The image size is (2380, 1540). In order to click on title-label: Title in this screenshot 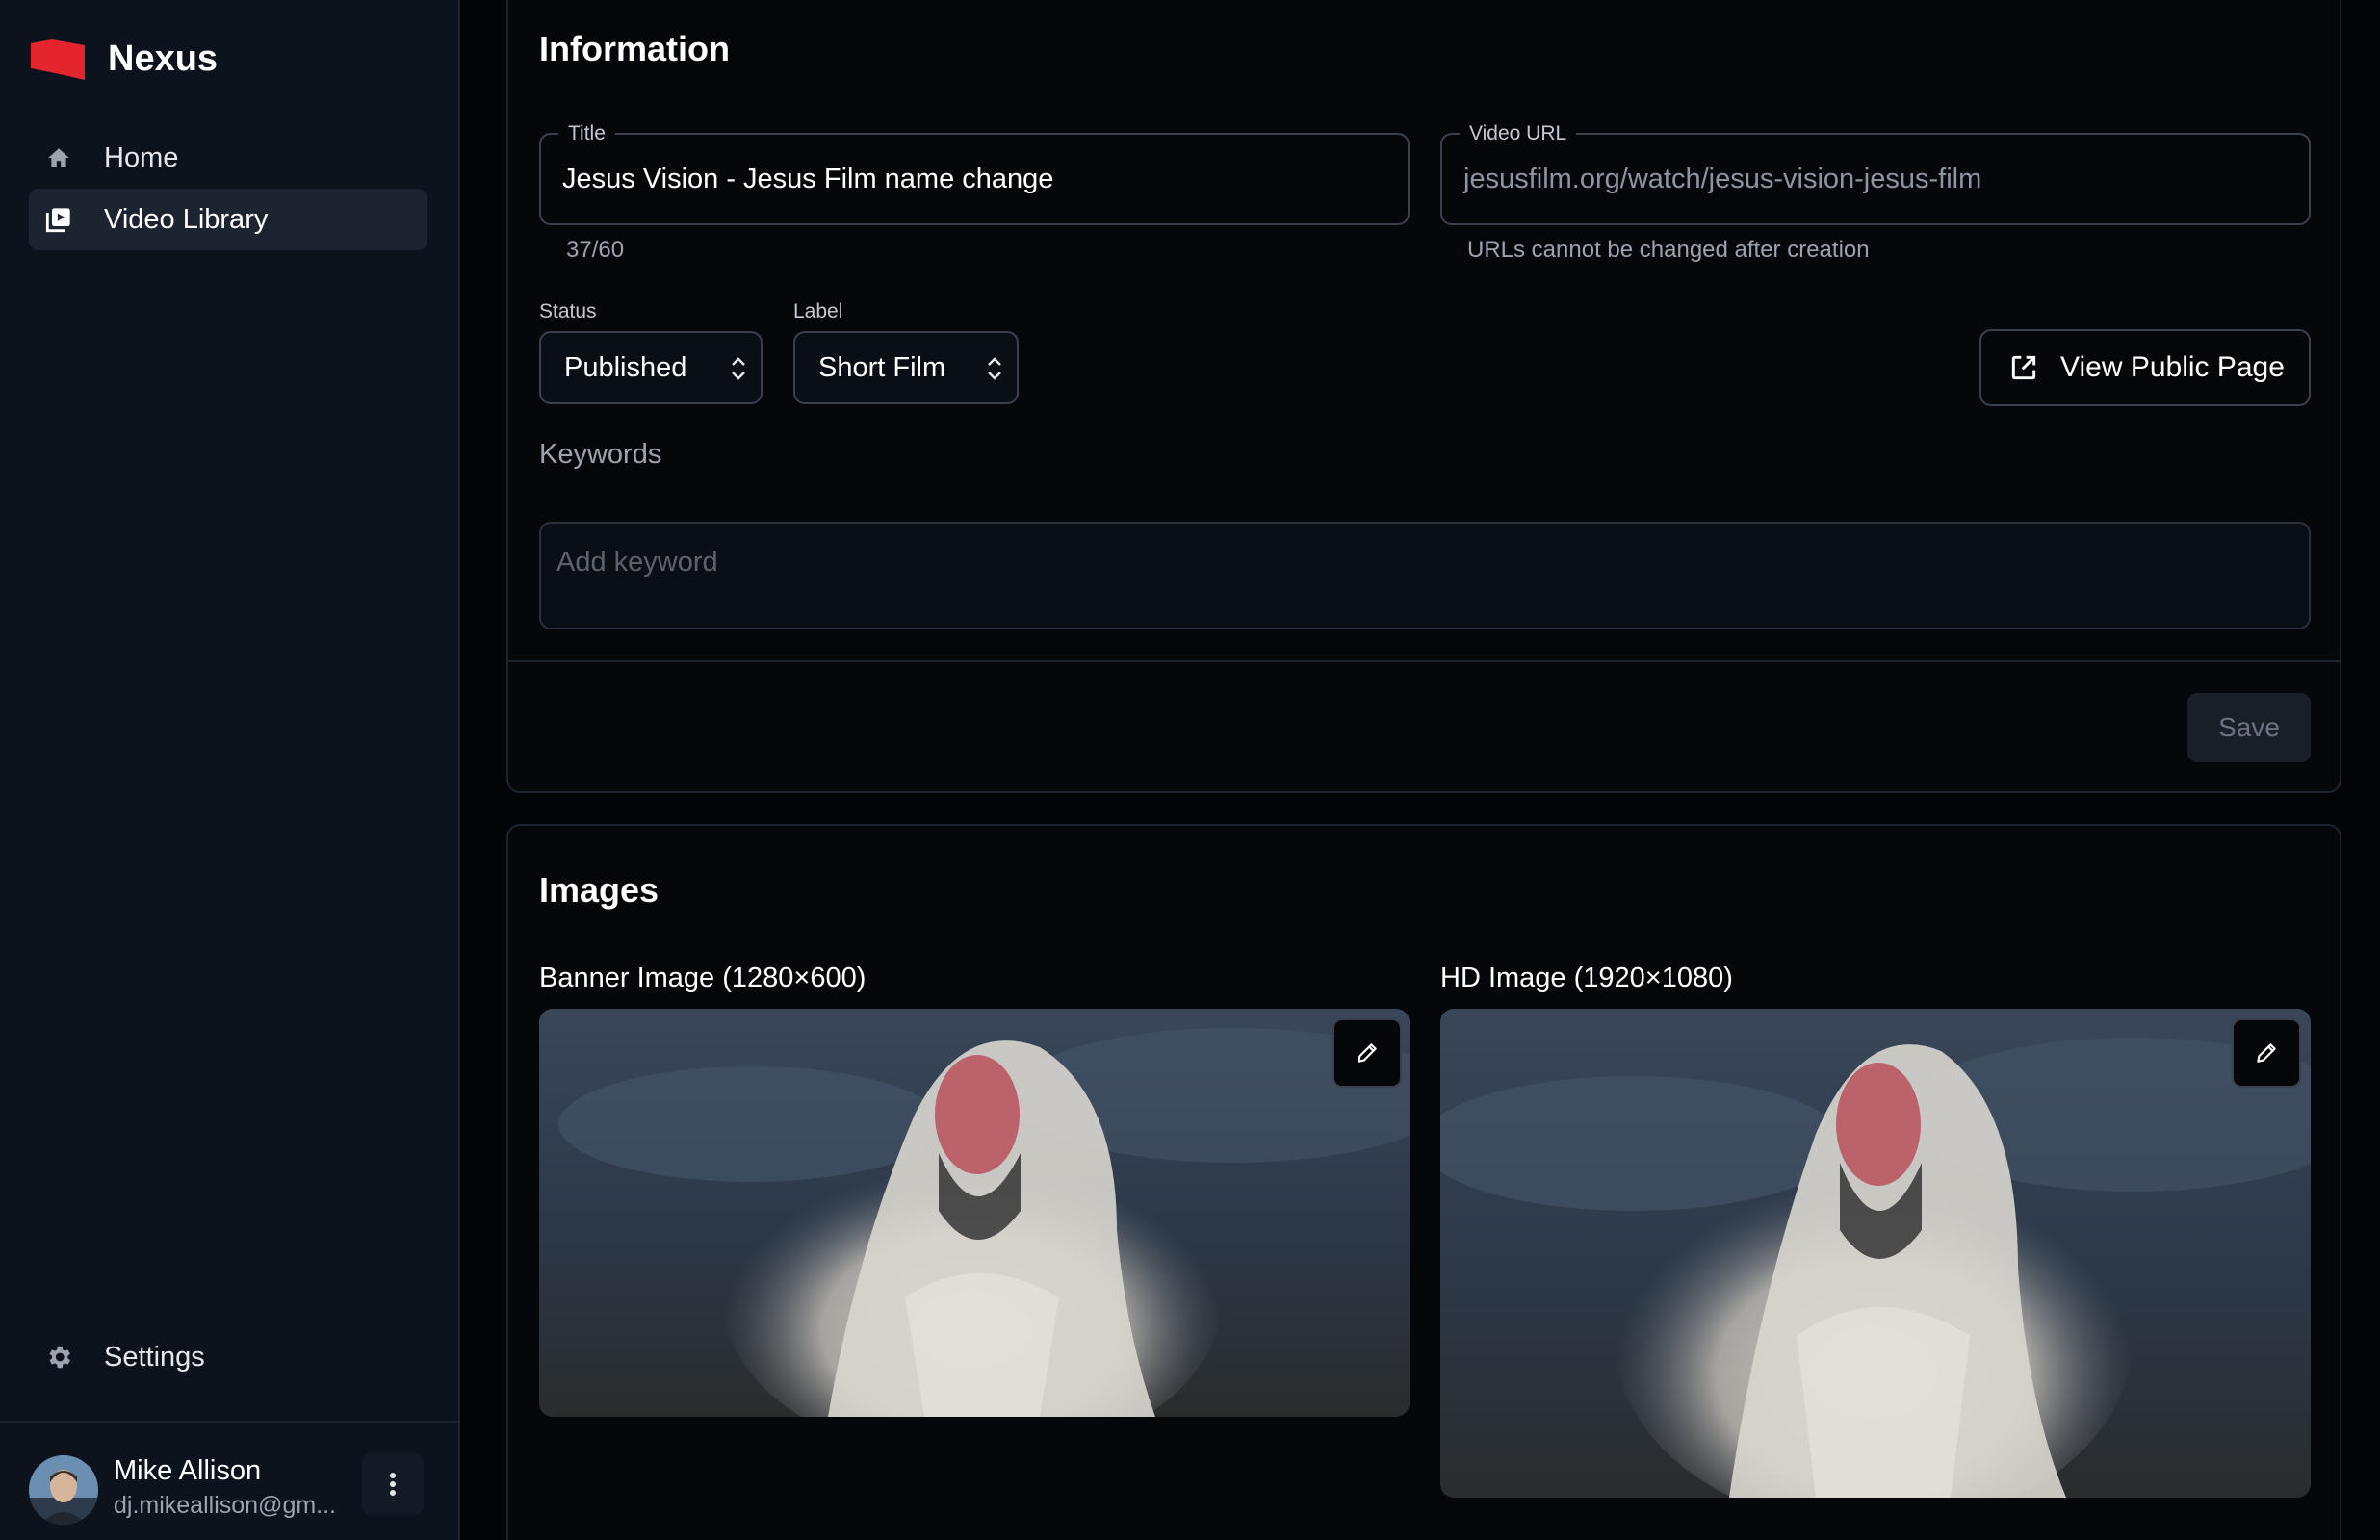, I will do `click(586, 133)`.